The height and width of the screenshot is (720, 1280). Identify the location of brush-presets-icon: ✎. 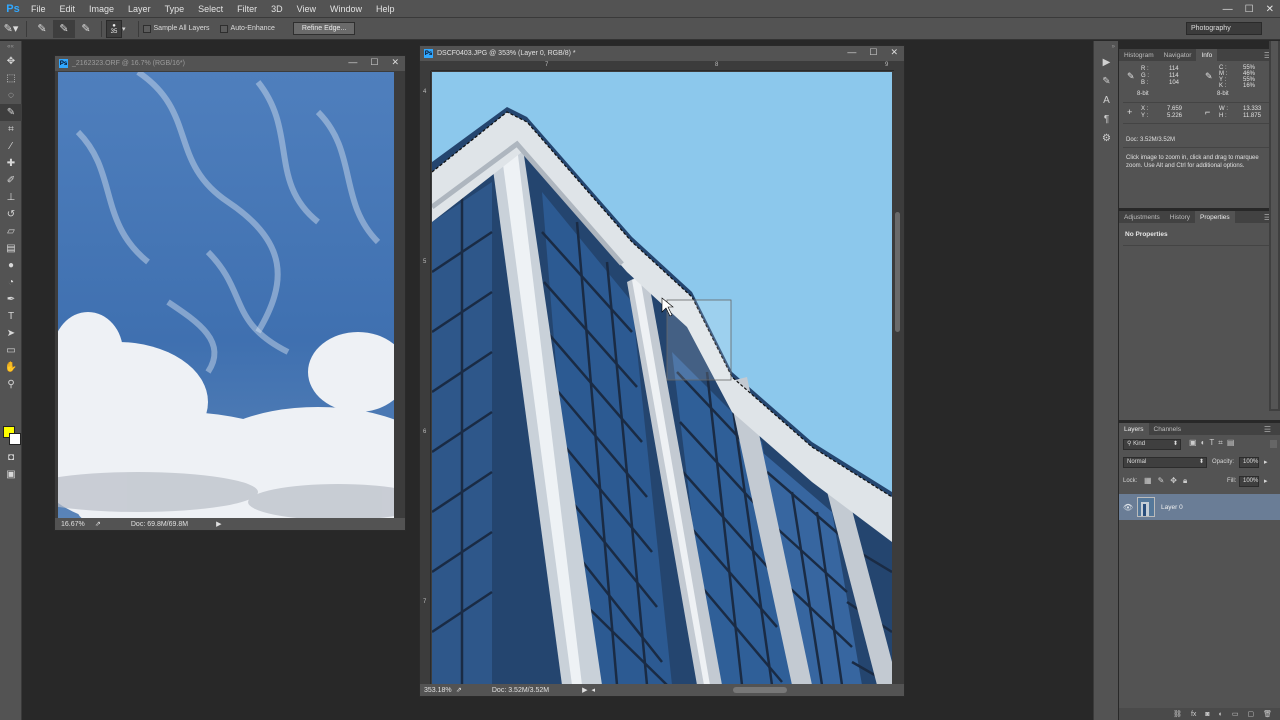
(1106, 81).